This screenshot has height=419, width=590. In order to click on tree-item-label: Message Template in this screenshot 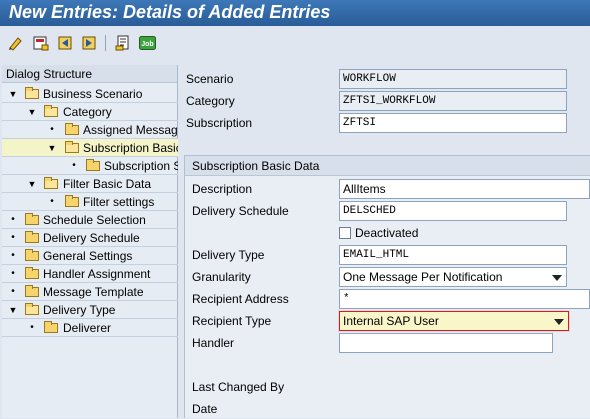, I will do `click(93, 292)`.